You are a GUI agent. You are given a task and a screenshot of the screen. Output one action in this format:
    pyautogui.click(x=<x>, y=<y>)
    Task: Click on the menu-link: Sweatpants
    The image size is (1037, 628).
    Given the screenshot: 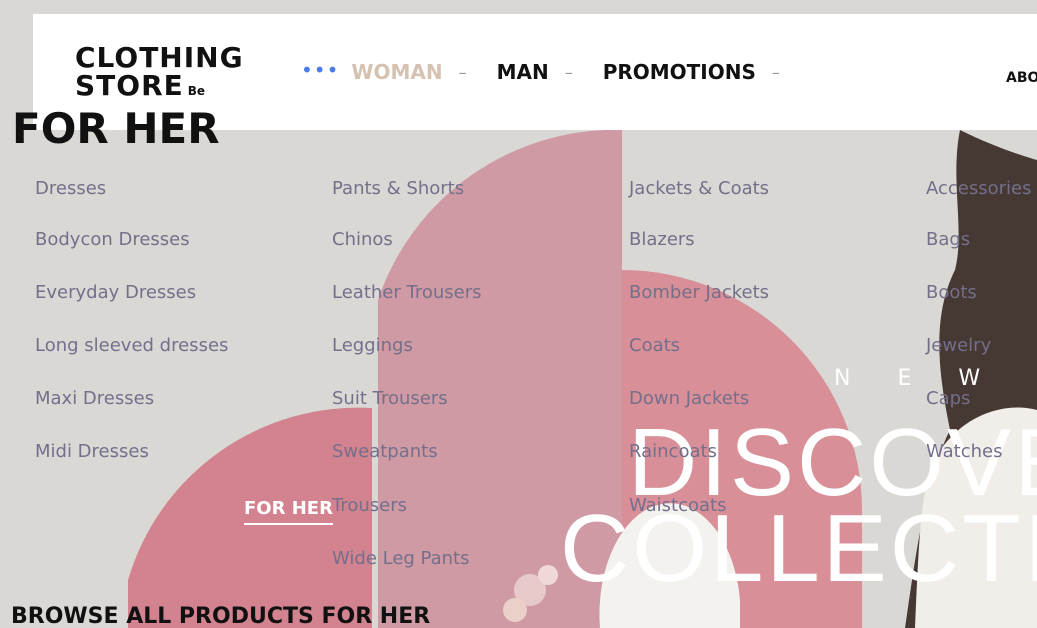 What is the action you would take?
    pyautogui.click(x=385, y=451)
    